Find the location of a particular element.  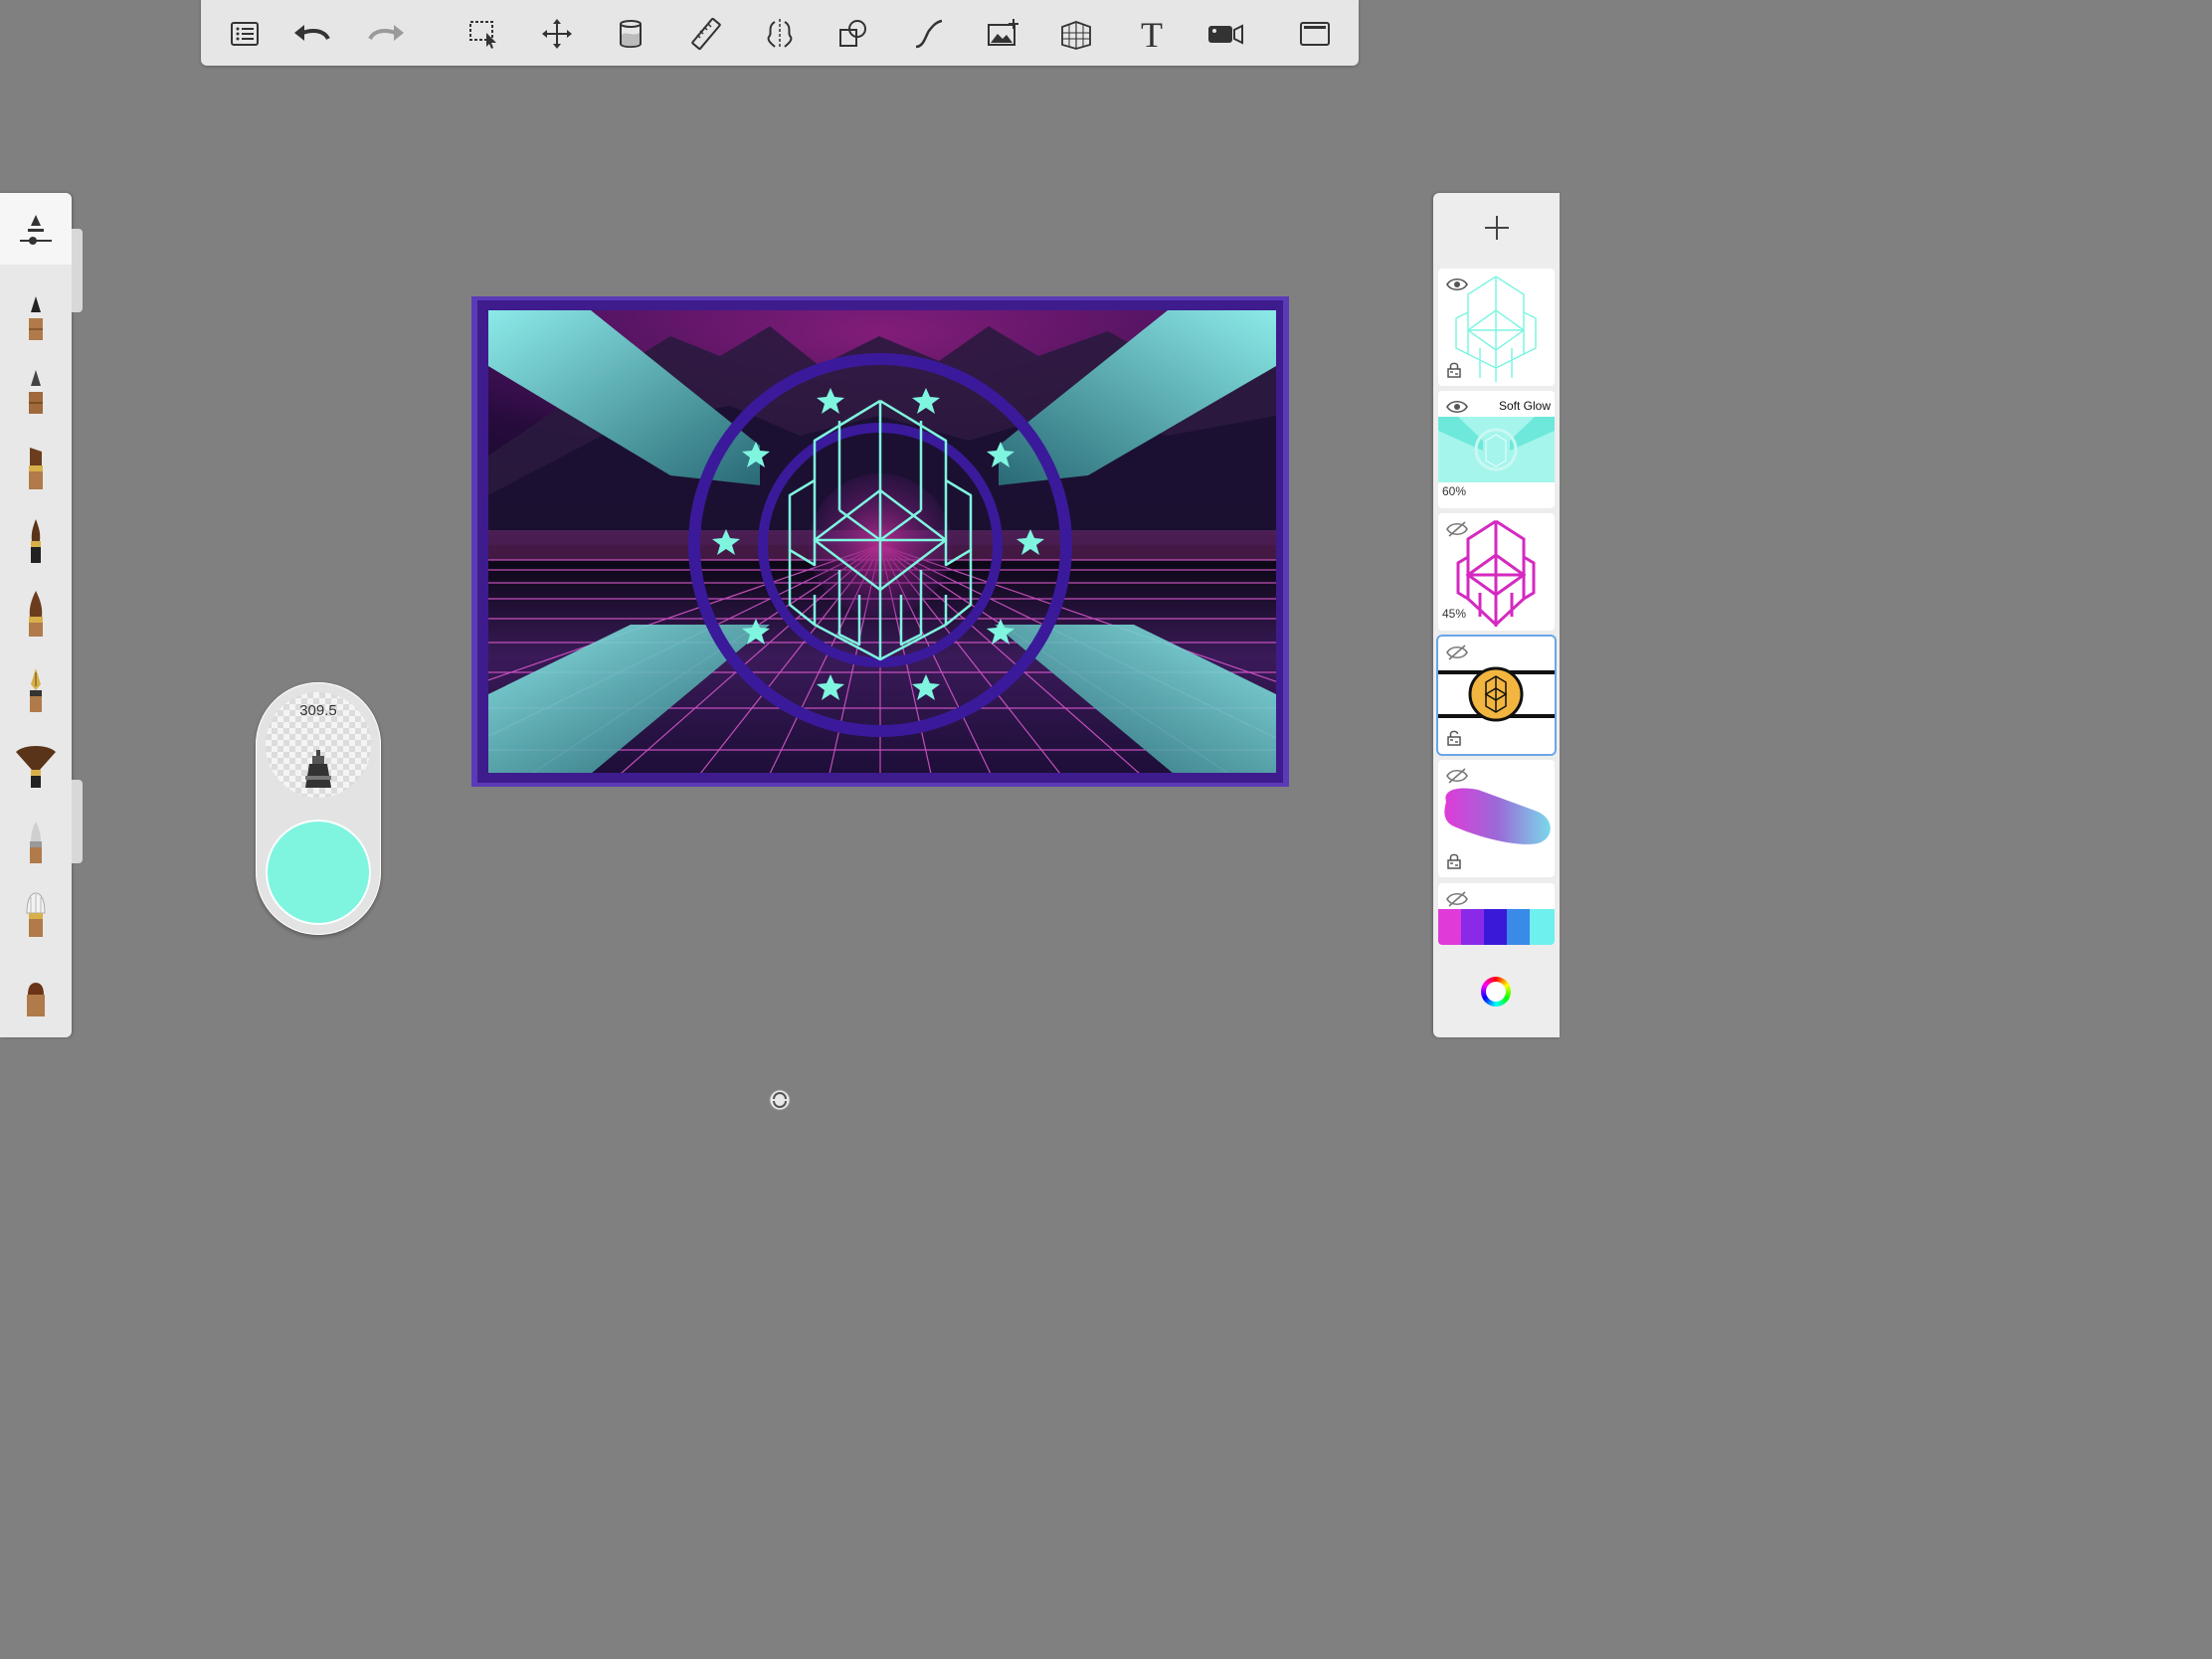

drawing-canvas is located at coordinates (880, 541).